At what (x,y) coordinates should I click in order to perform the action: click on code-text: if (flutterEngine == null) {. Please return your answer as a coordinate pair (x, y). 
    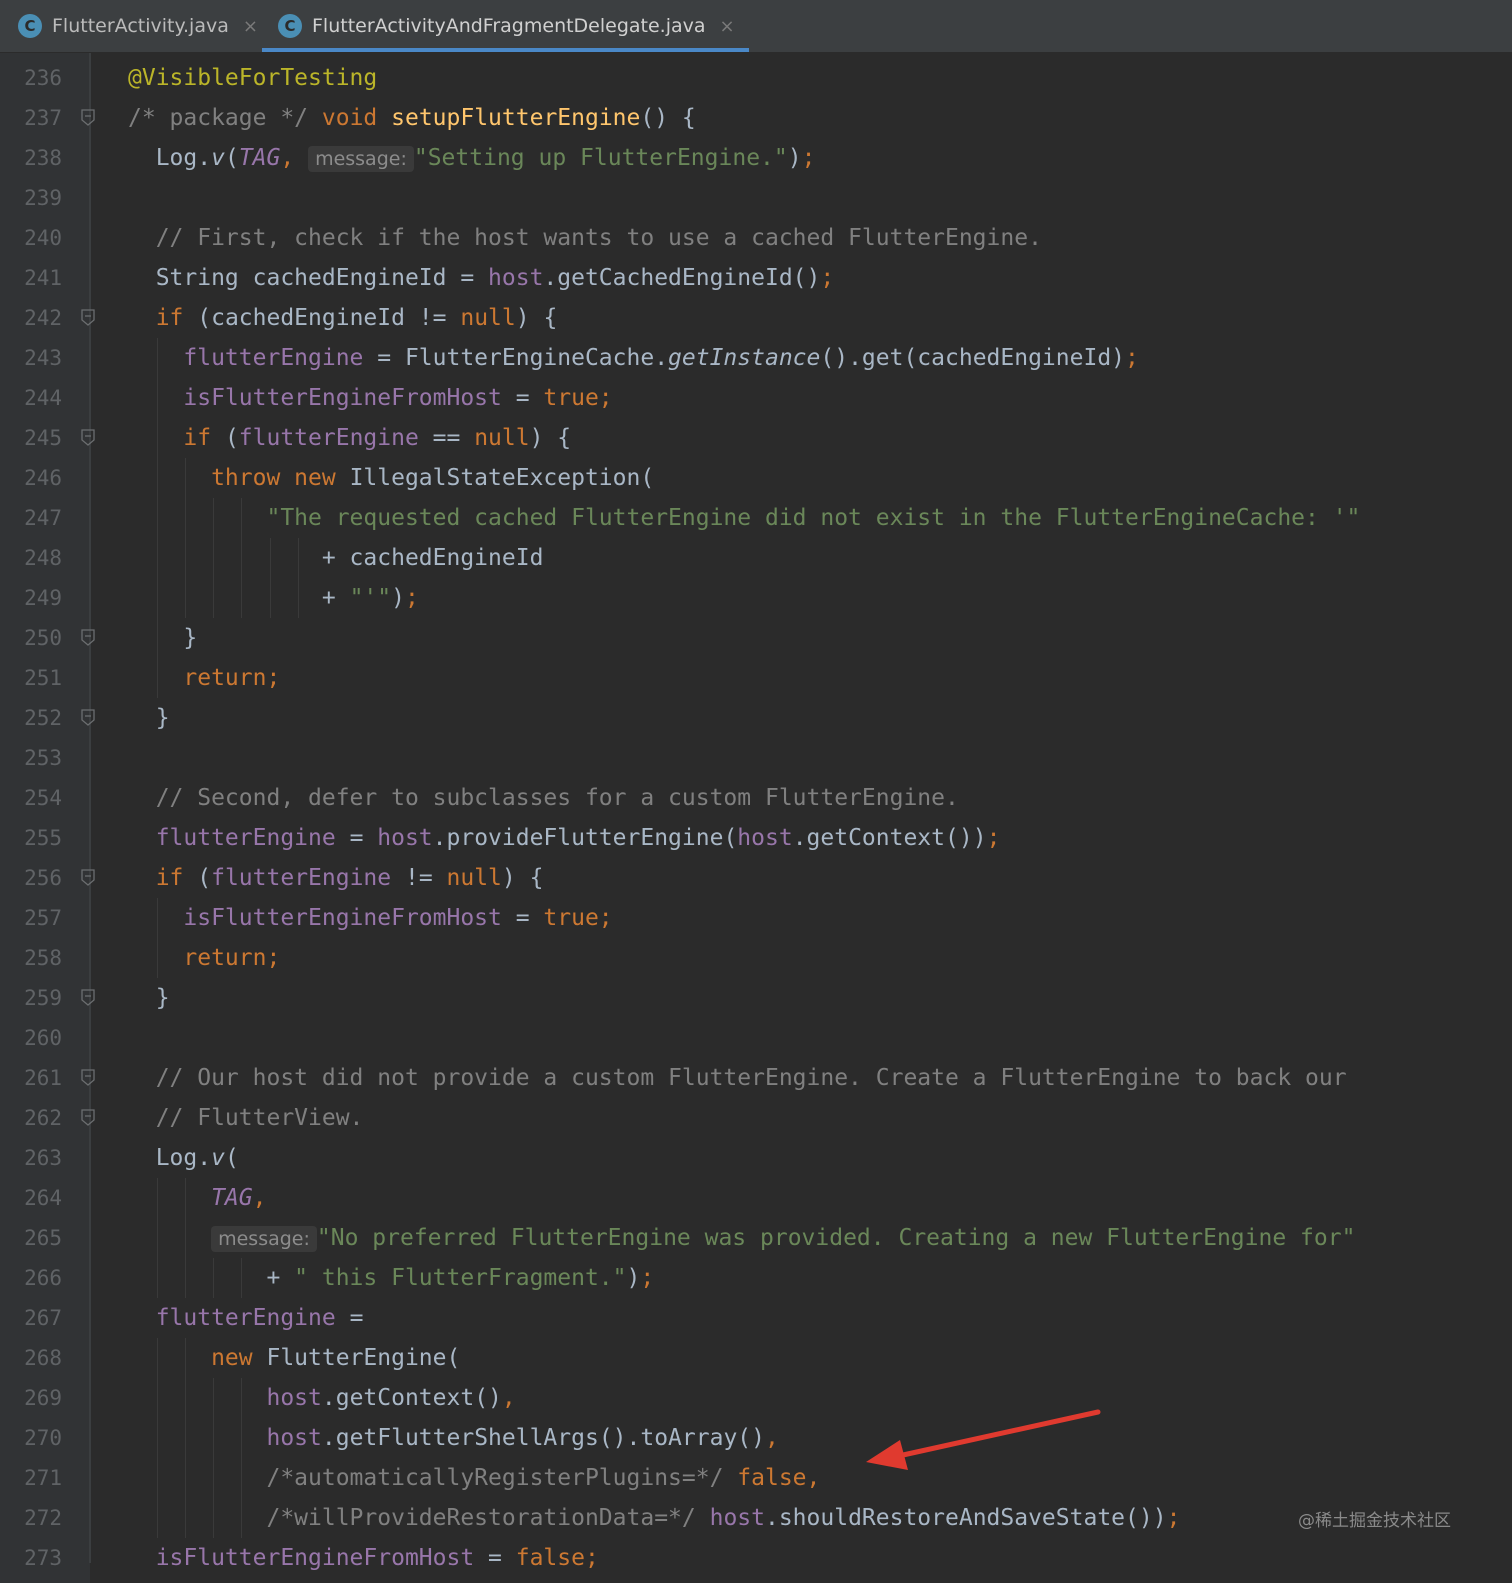
    Looking at the image, I should click on (349, 438).